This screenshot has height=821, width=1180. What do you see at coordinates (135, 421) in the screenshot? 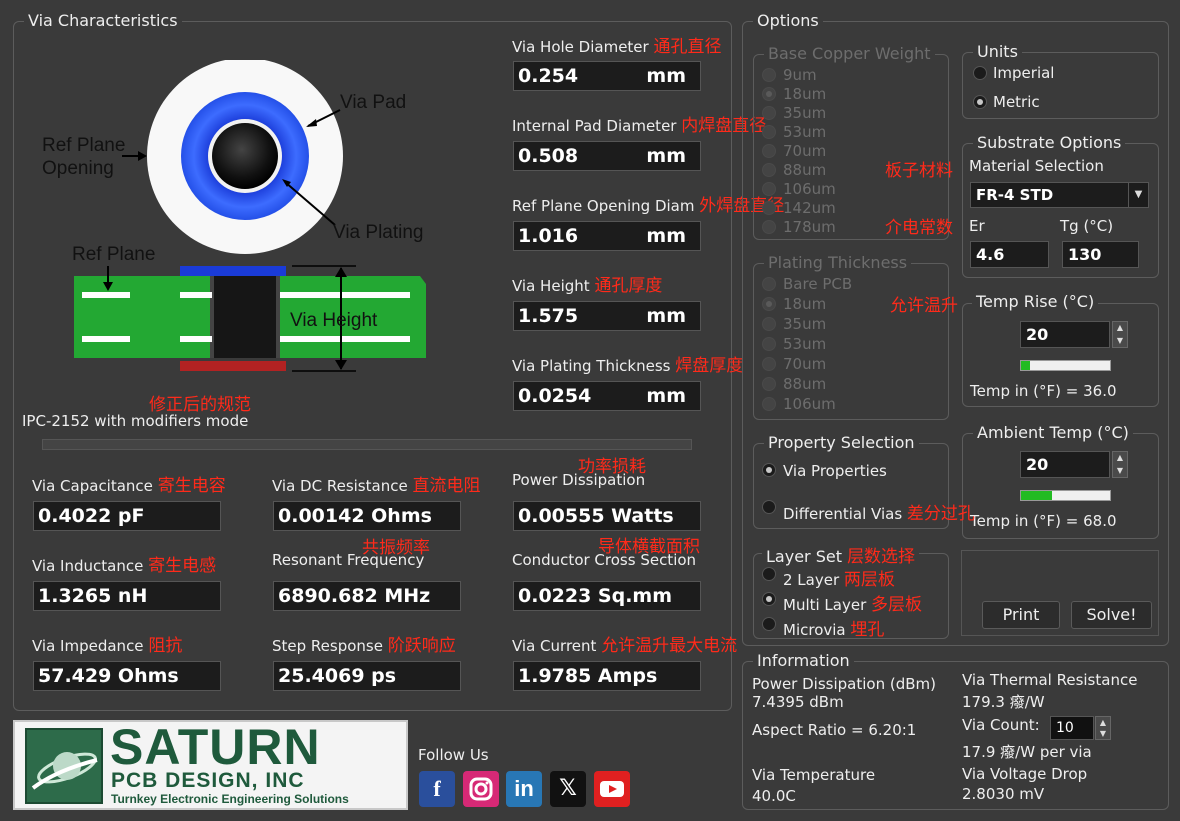
I see `mode-label: IPC-2152 with modifiers mode` at bounding box center [135, 421].